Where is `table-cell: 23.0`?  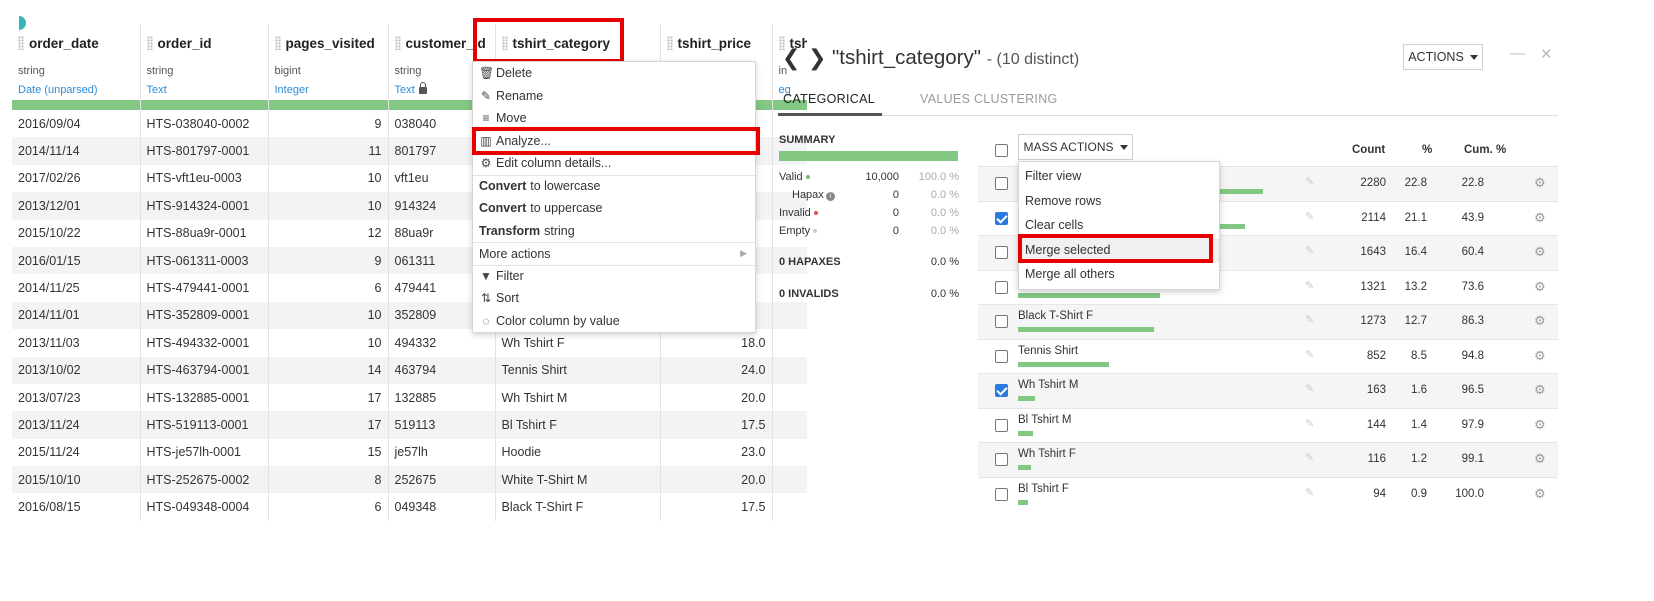
table-cell: 23.0 is located at coordinates (716, 452).